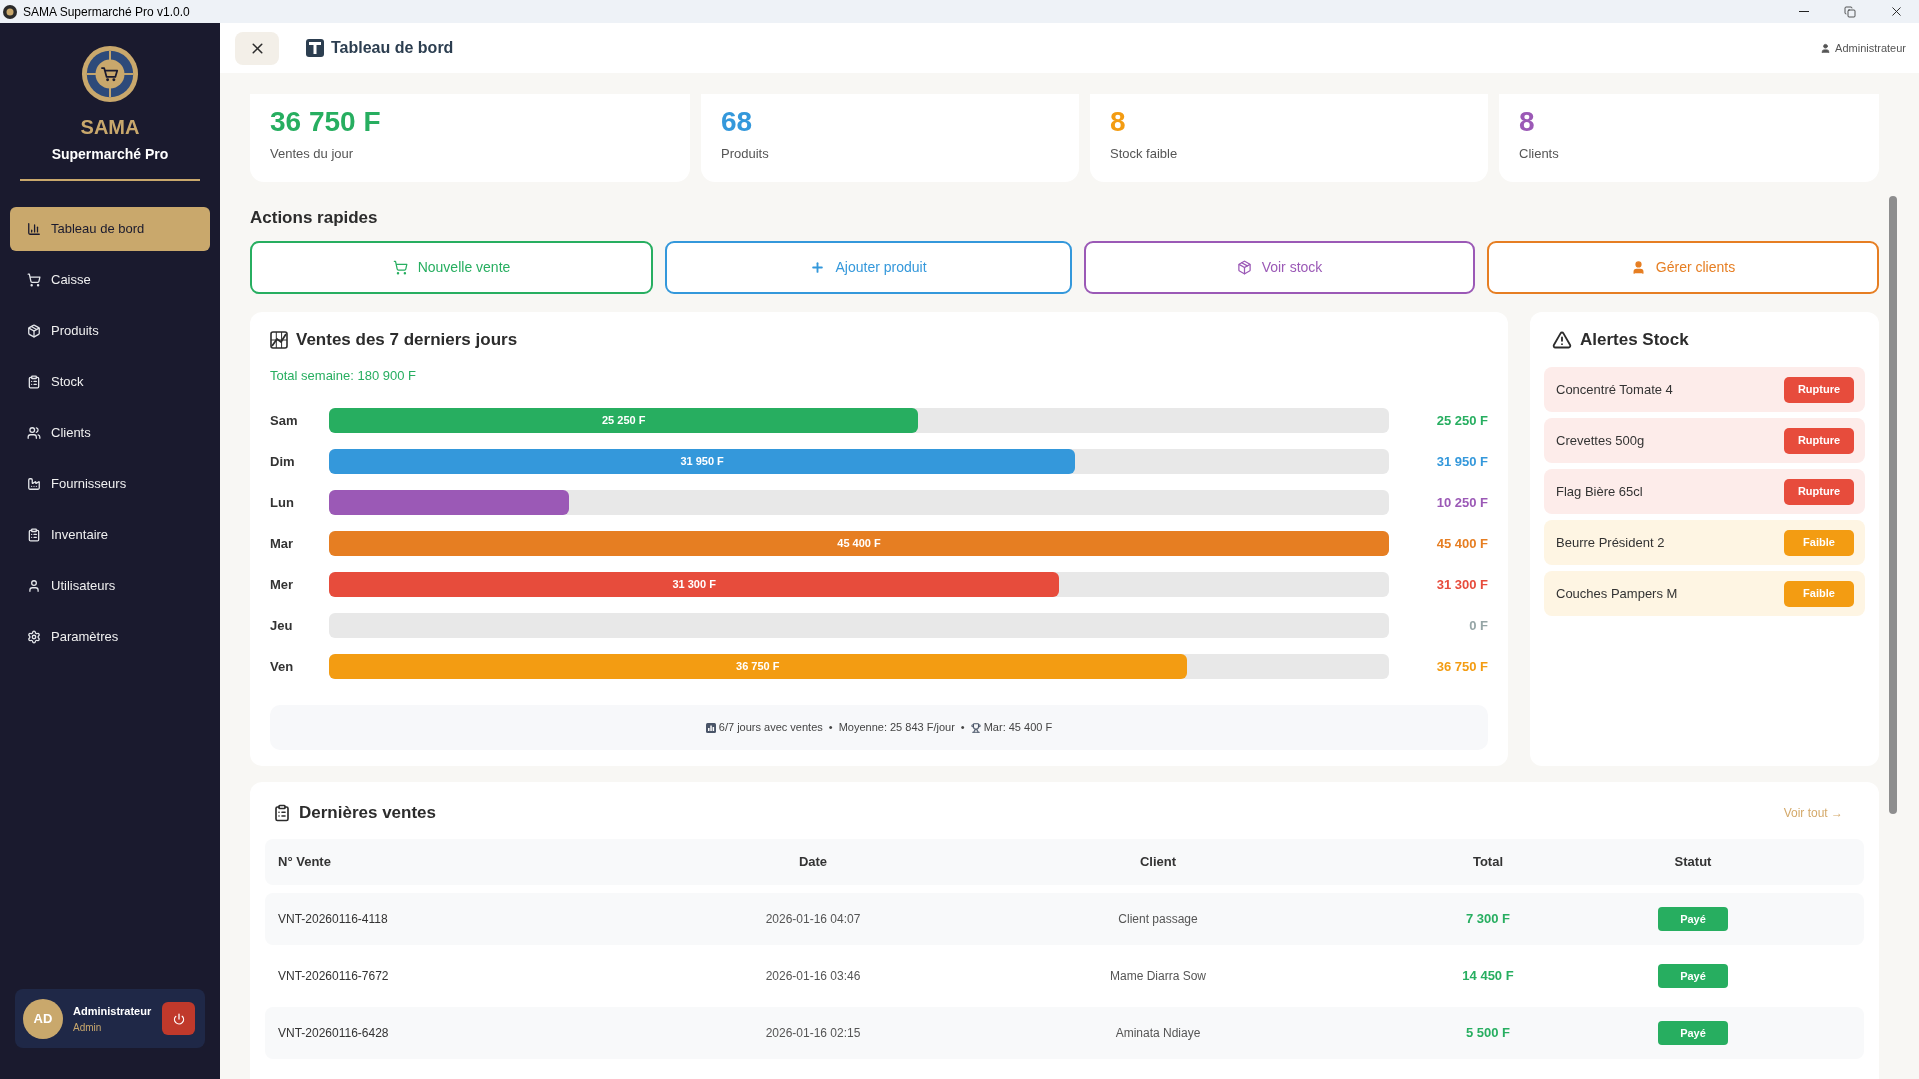  What do you see at coordinates (813, 862) in the screenshot?
I see `column-header: Date` at bounding box center [813, 862].